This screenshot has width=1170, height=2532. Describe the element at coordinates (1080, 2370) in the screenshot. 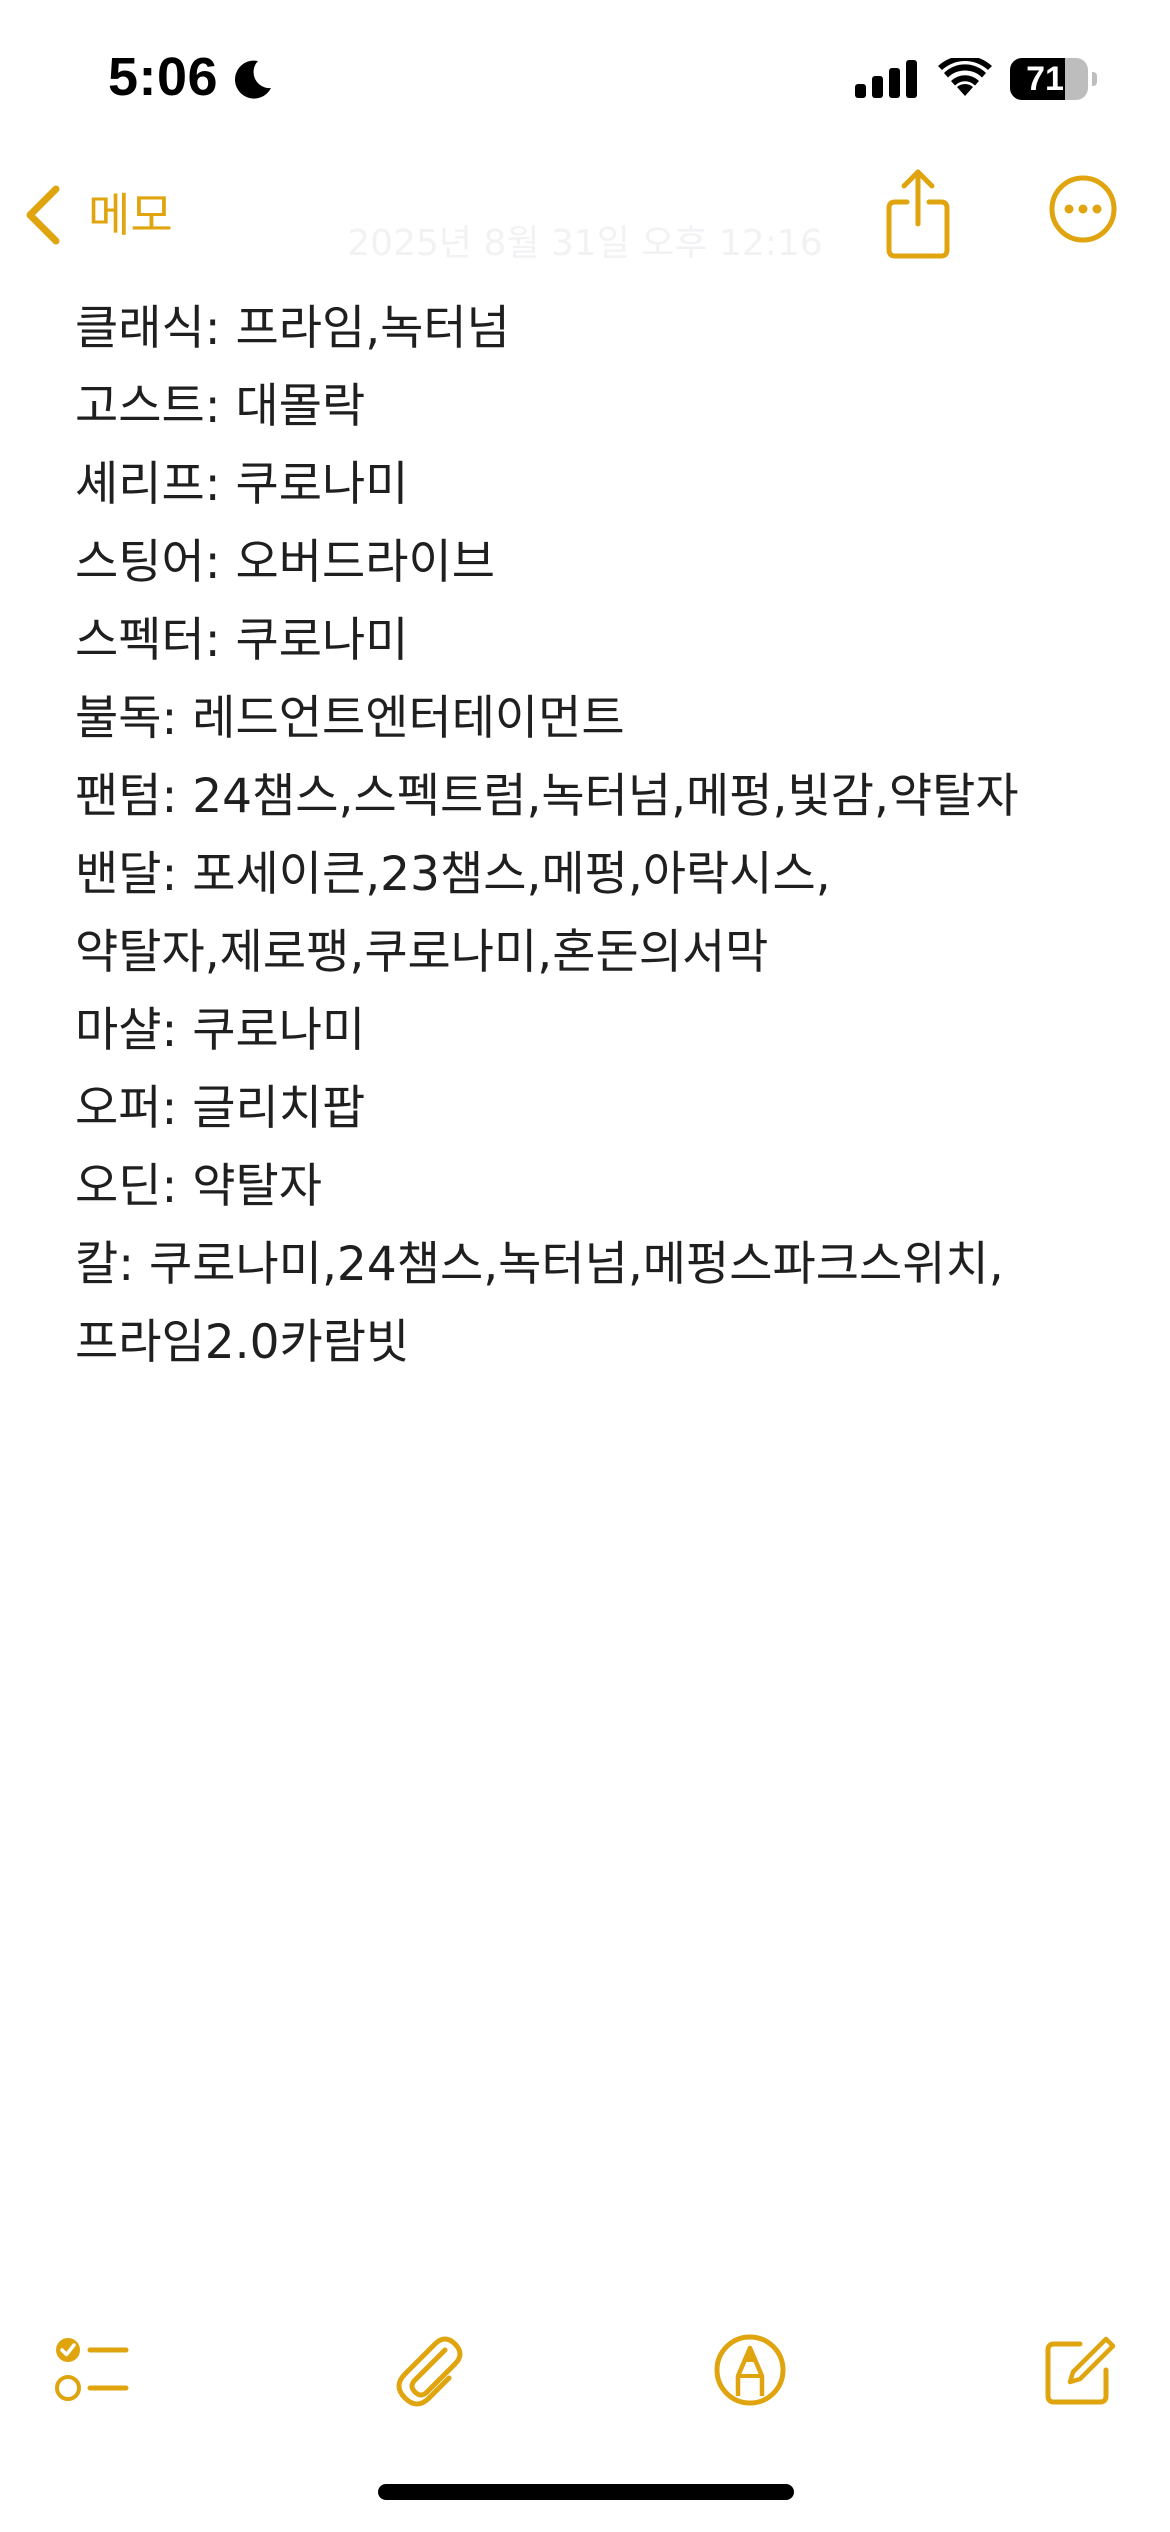

I see `compose-icon` at that location.